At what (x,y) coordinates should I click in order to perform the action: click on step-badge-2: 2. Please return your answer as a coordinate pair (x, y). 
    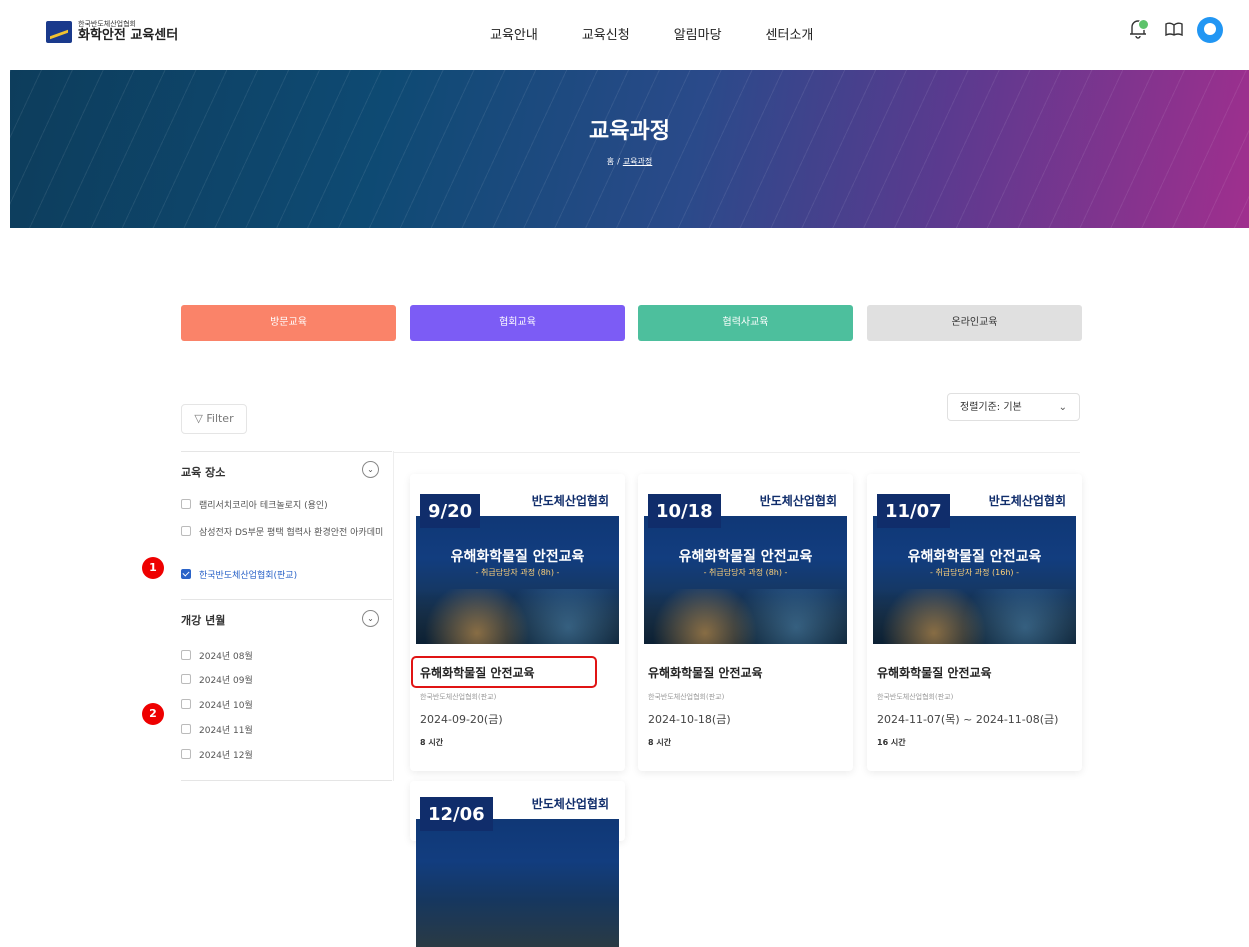
    Looking at the image, I should click on (153, 714).